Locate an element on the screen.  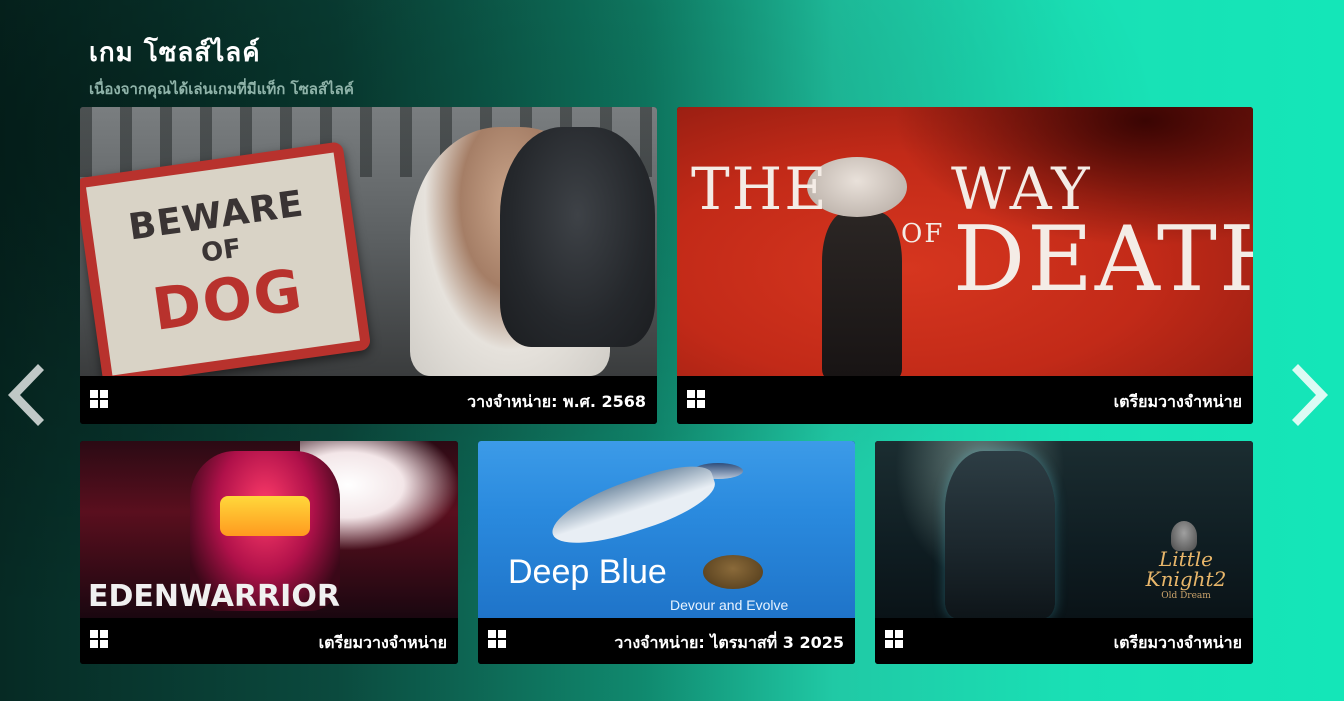
game-card-eden-warrior: EDENWARRIOR เตรียมวางจำหน่าย is located at coordinates (269, 552).